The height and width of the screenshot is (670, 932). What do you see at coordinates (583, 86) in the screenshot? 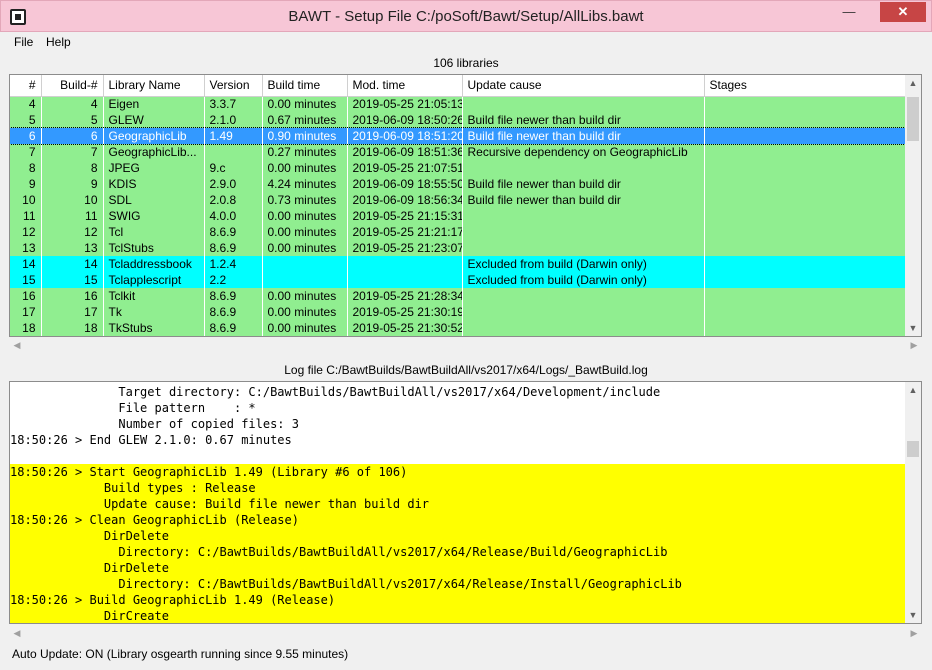
I see `col-header-update-cause: Update cause` at bounding box center [583, 86].